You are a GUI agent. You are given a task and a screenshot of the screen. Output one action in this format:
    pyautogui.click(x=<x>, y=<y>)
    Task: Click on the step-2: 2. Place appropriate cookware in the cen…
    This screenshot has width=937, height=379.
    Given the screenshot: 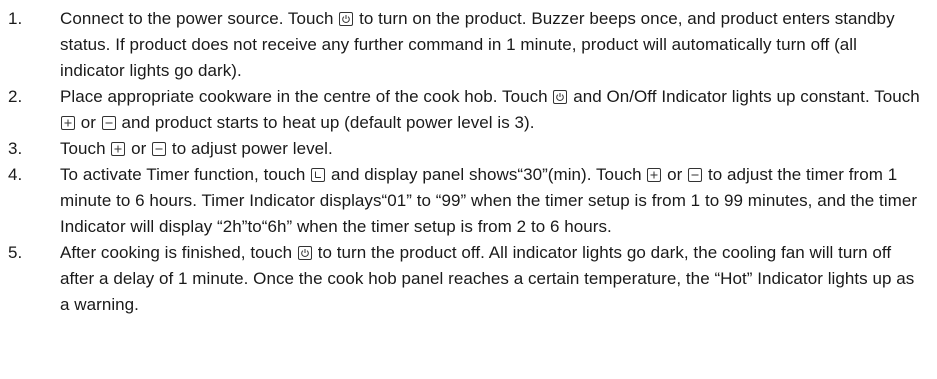 What is the action you would take?
    pyautogui.click(x=468, y=110)
    